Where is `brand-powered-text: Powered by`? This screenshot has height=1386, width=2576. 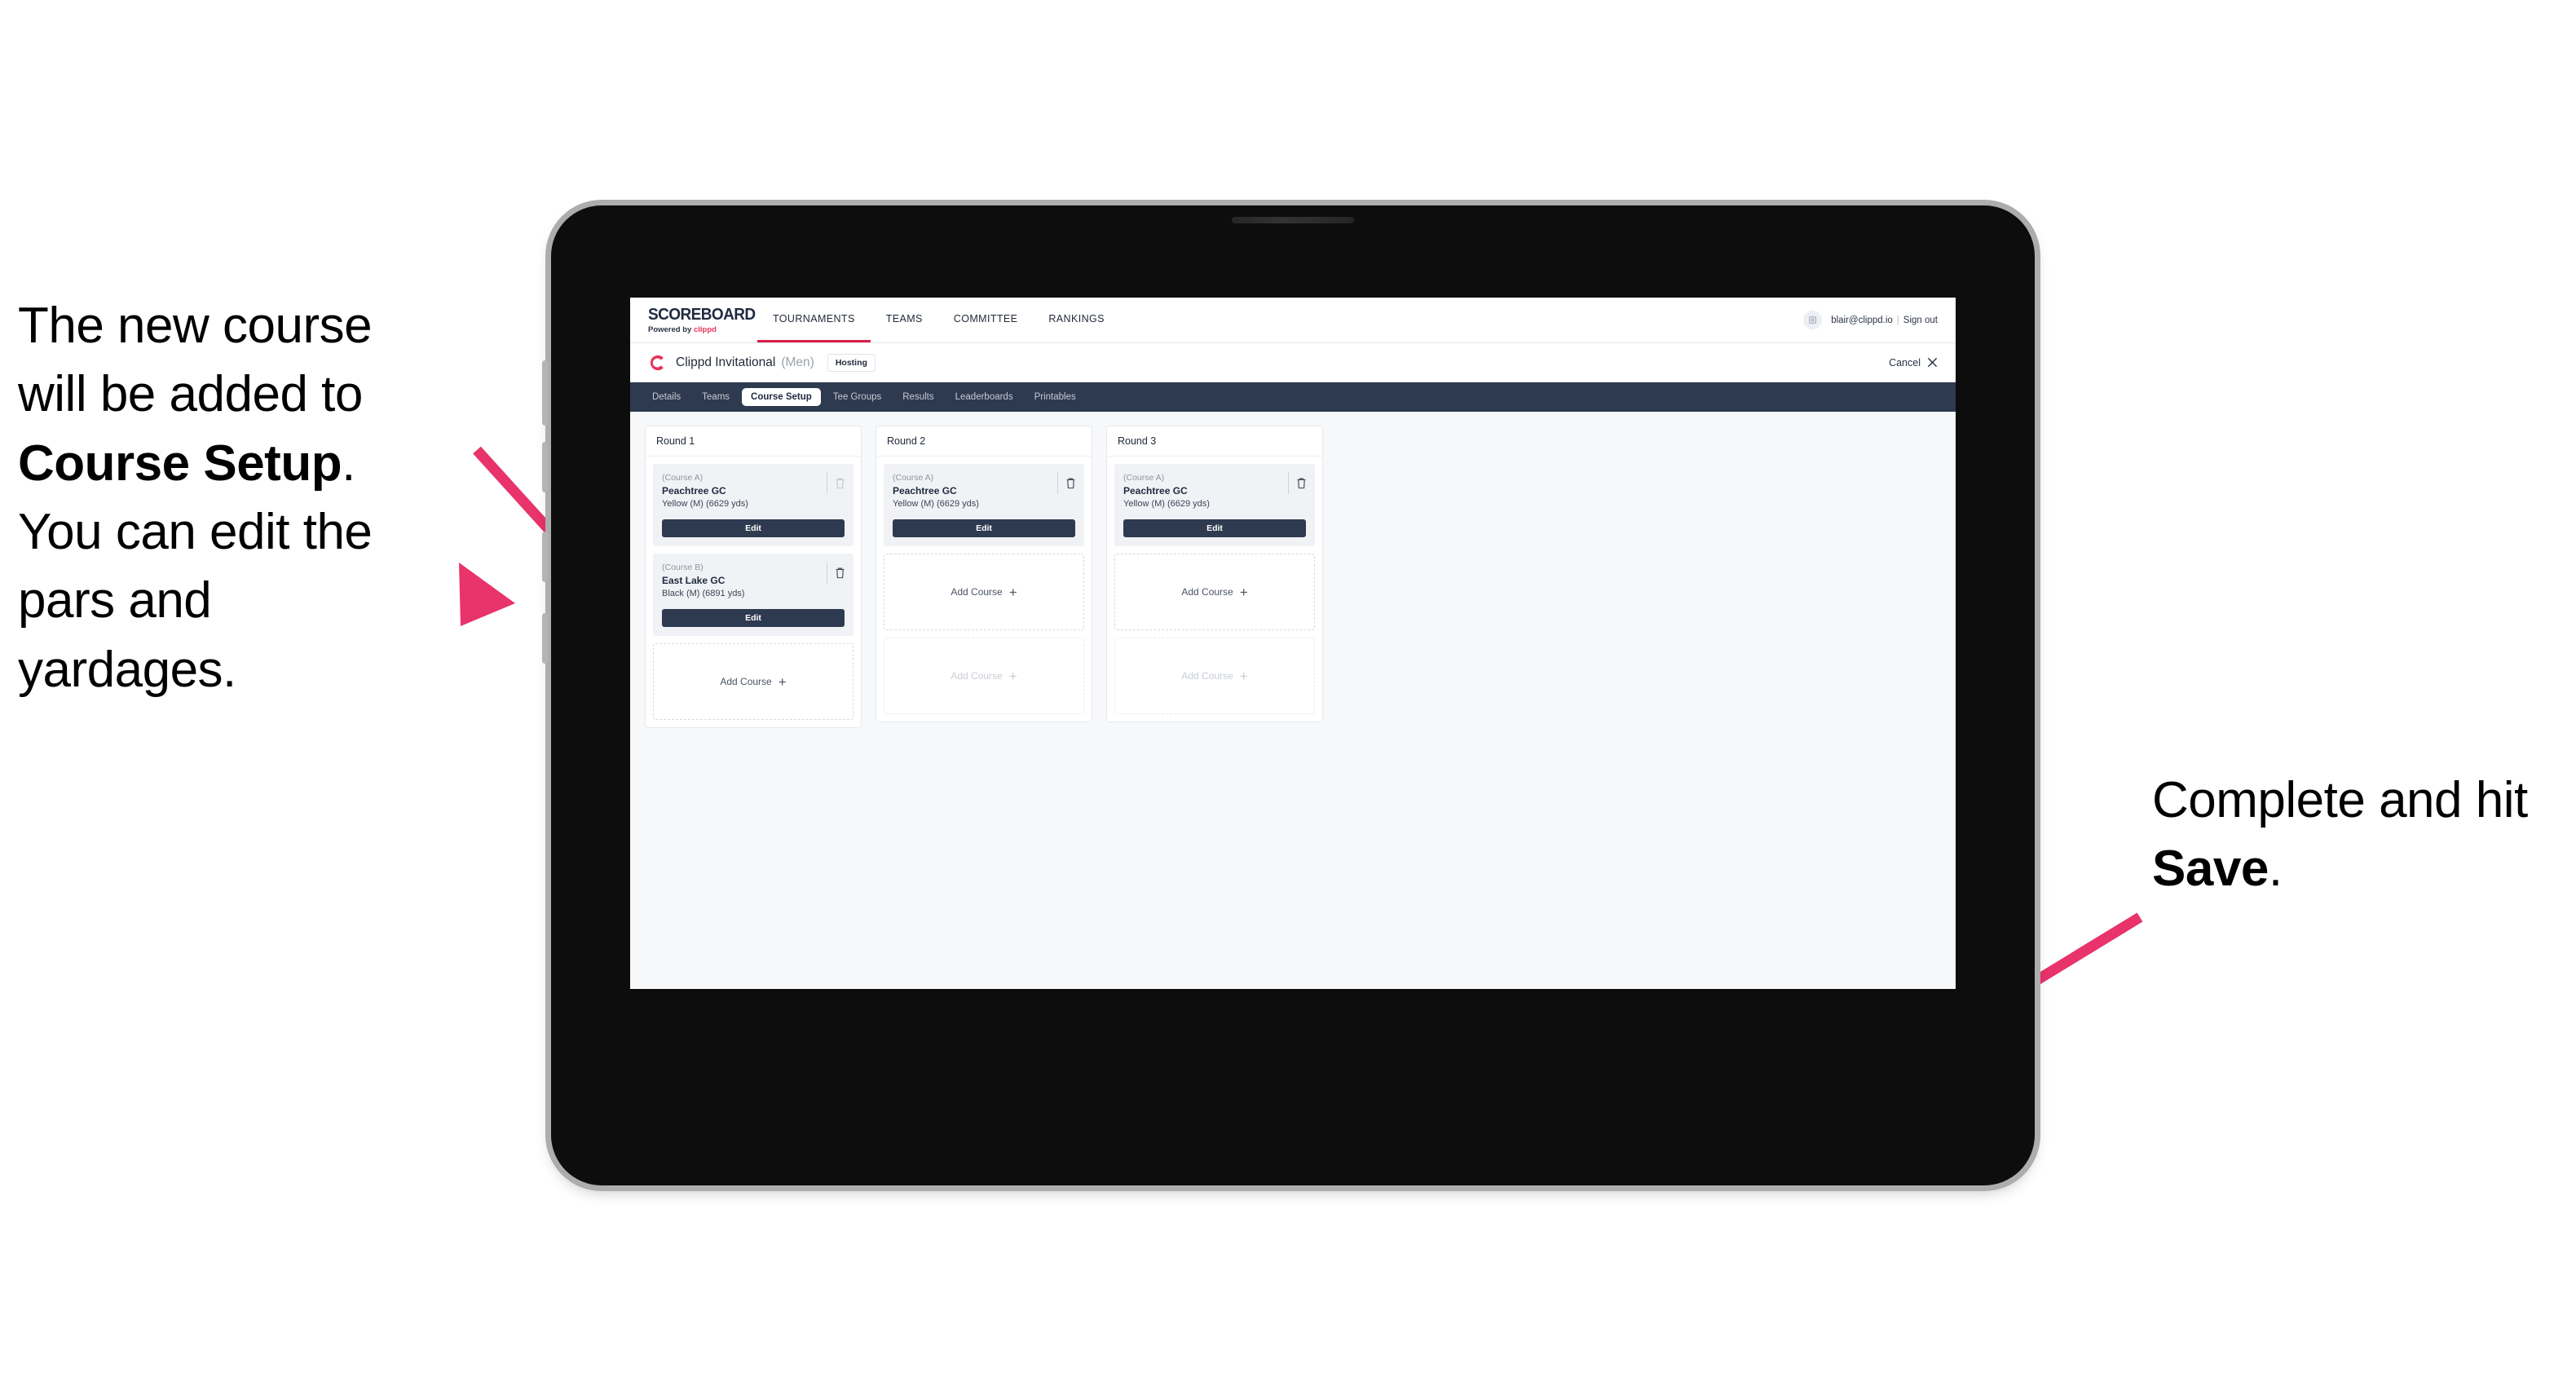 brand-powered-text: Powered by is located at coordinates (671, 329).